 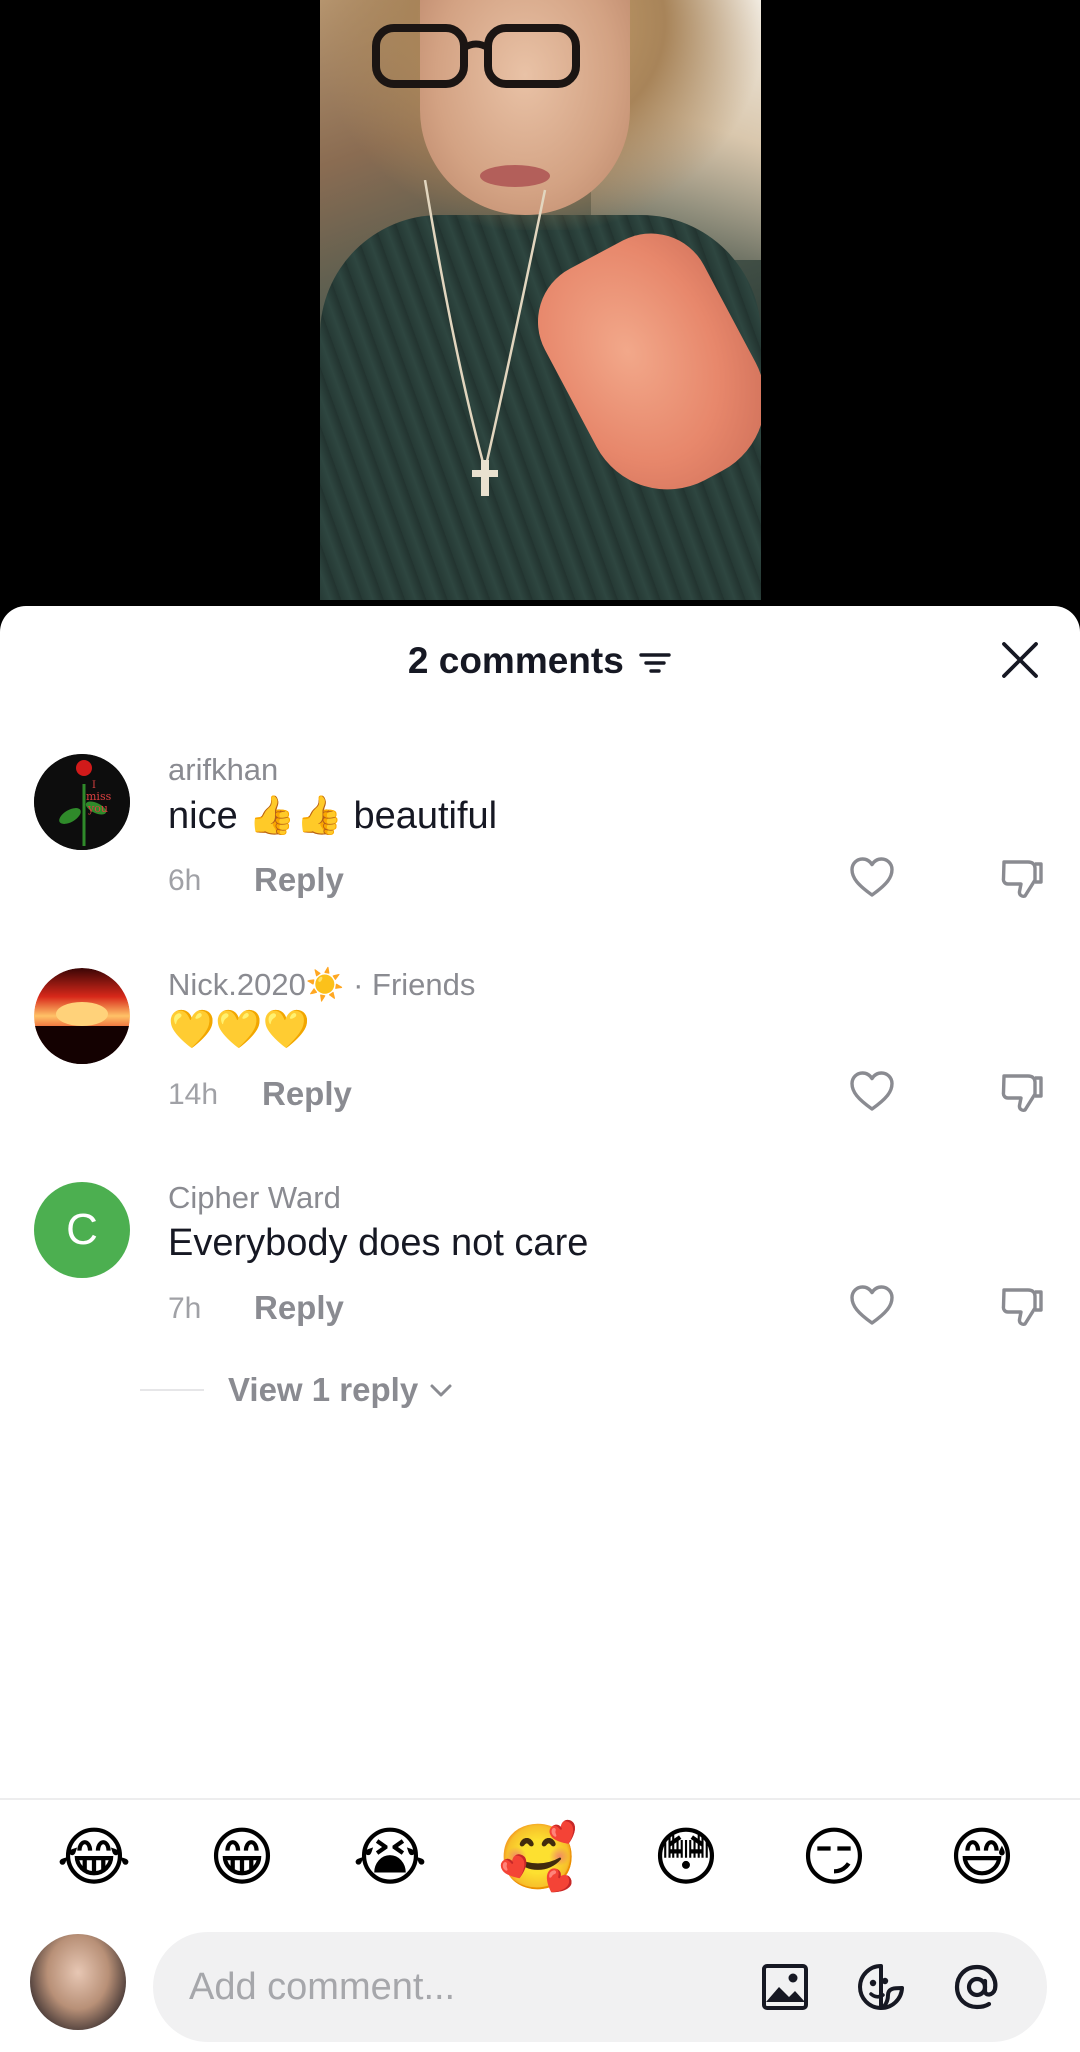 What do you see at coordinates (378, 1243) in the screenshot?
I see `comment-text: Everybody does not care` at bounding box center [378, 1243].